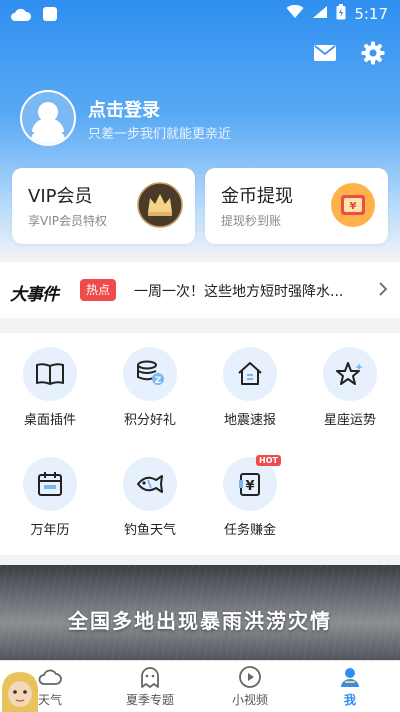  I want to click on grid-item-points-gift: Z 积分好礼, so click(150, 380).